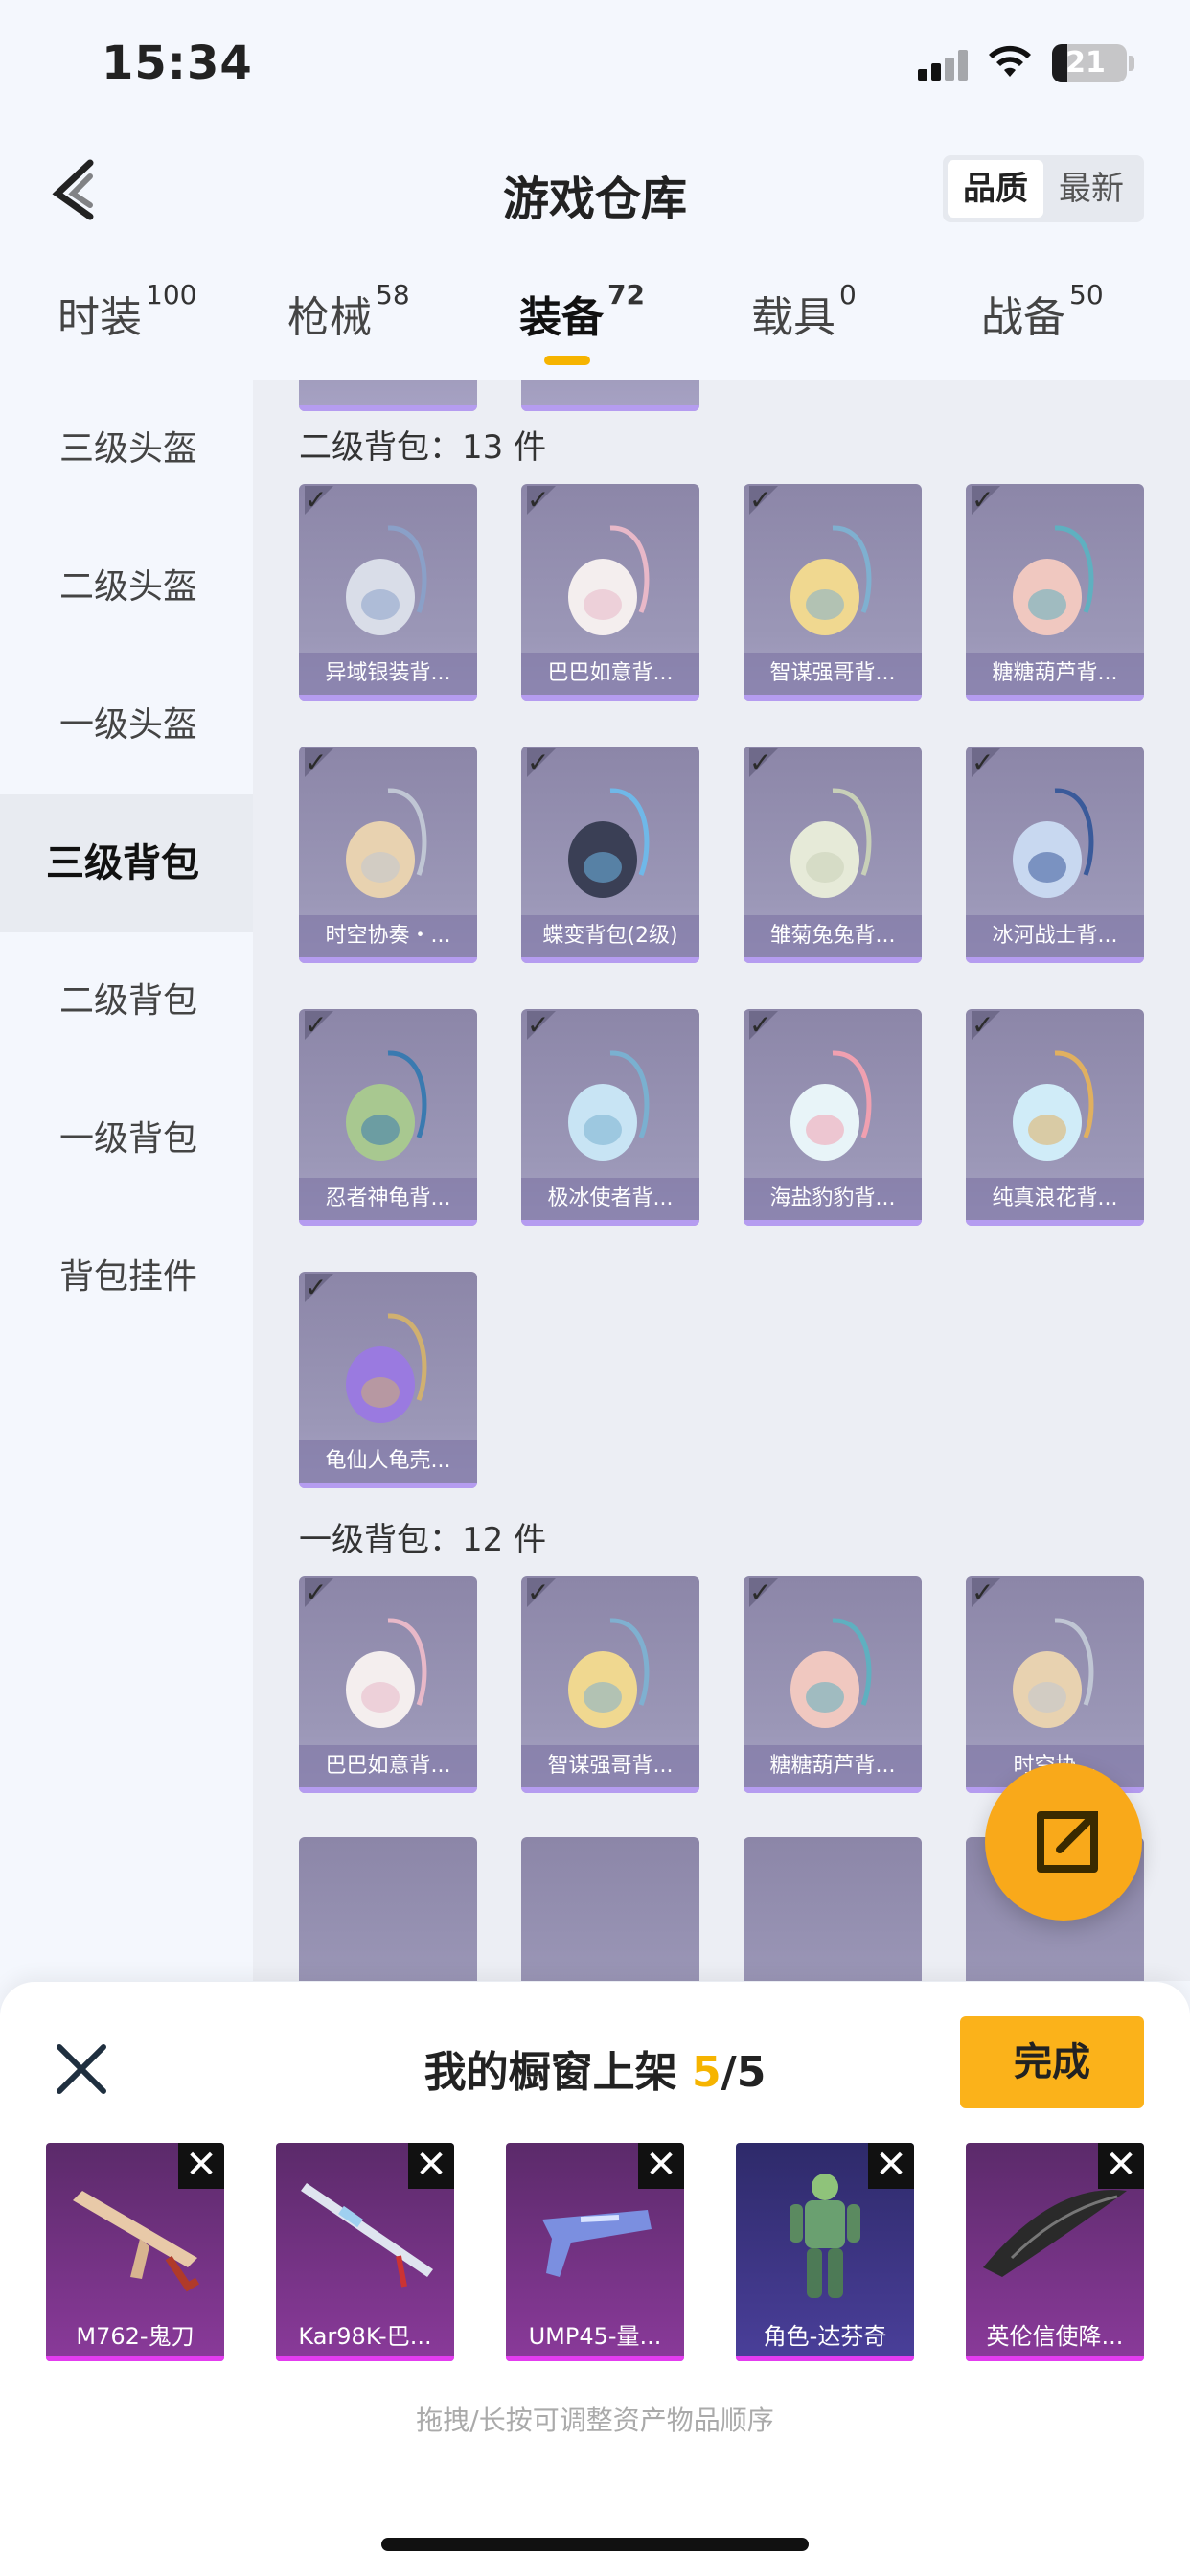 This screenshot has width=1190, height=2576. Describe the element at coordinates (423, 447) in the screenshot. I see `section-title-backpack-2: 二级背包：13 件` at that location.